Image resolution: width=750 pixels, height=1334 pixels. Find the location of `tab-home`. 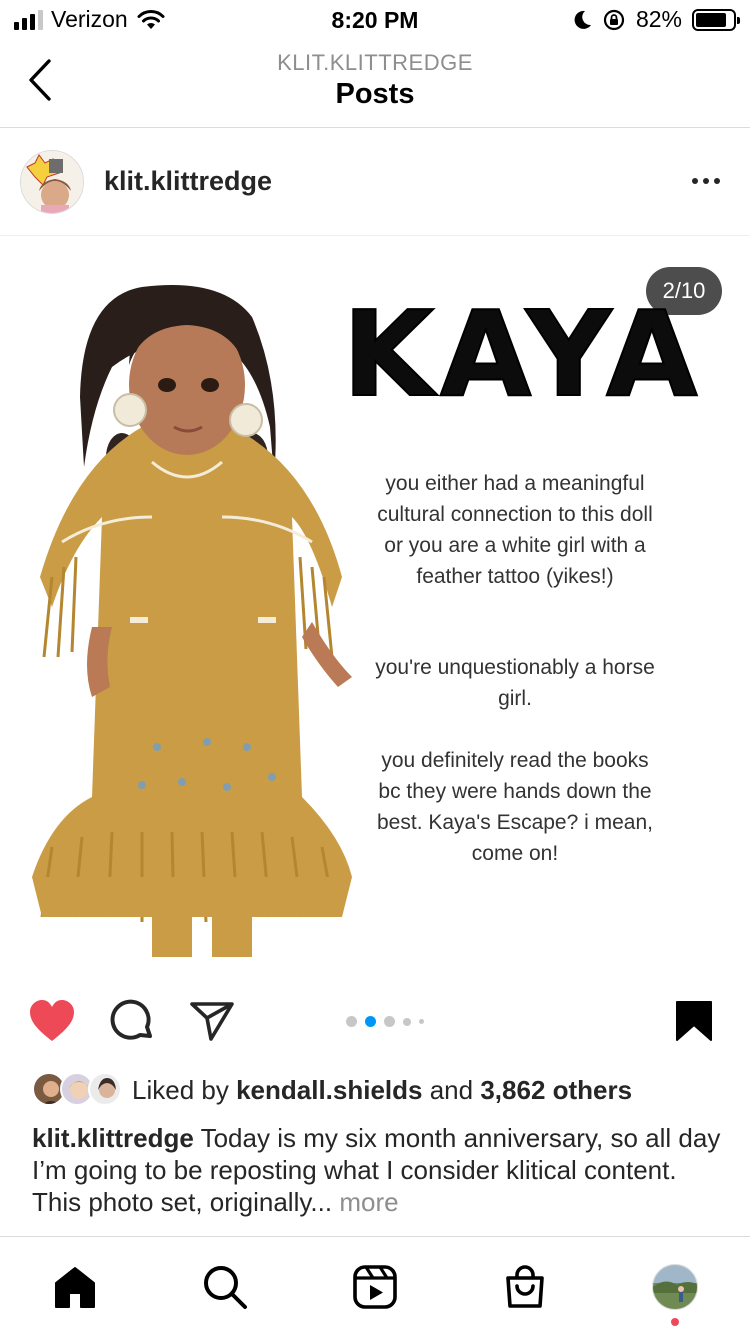

tab-home is located at coordinates (75, 1287).